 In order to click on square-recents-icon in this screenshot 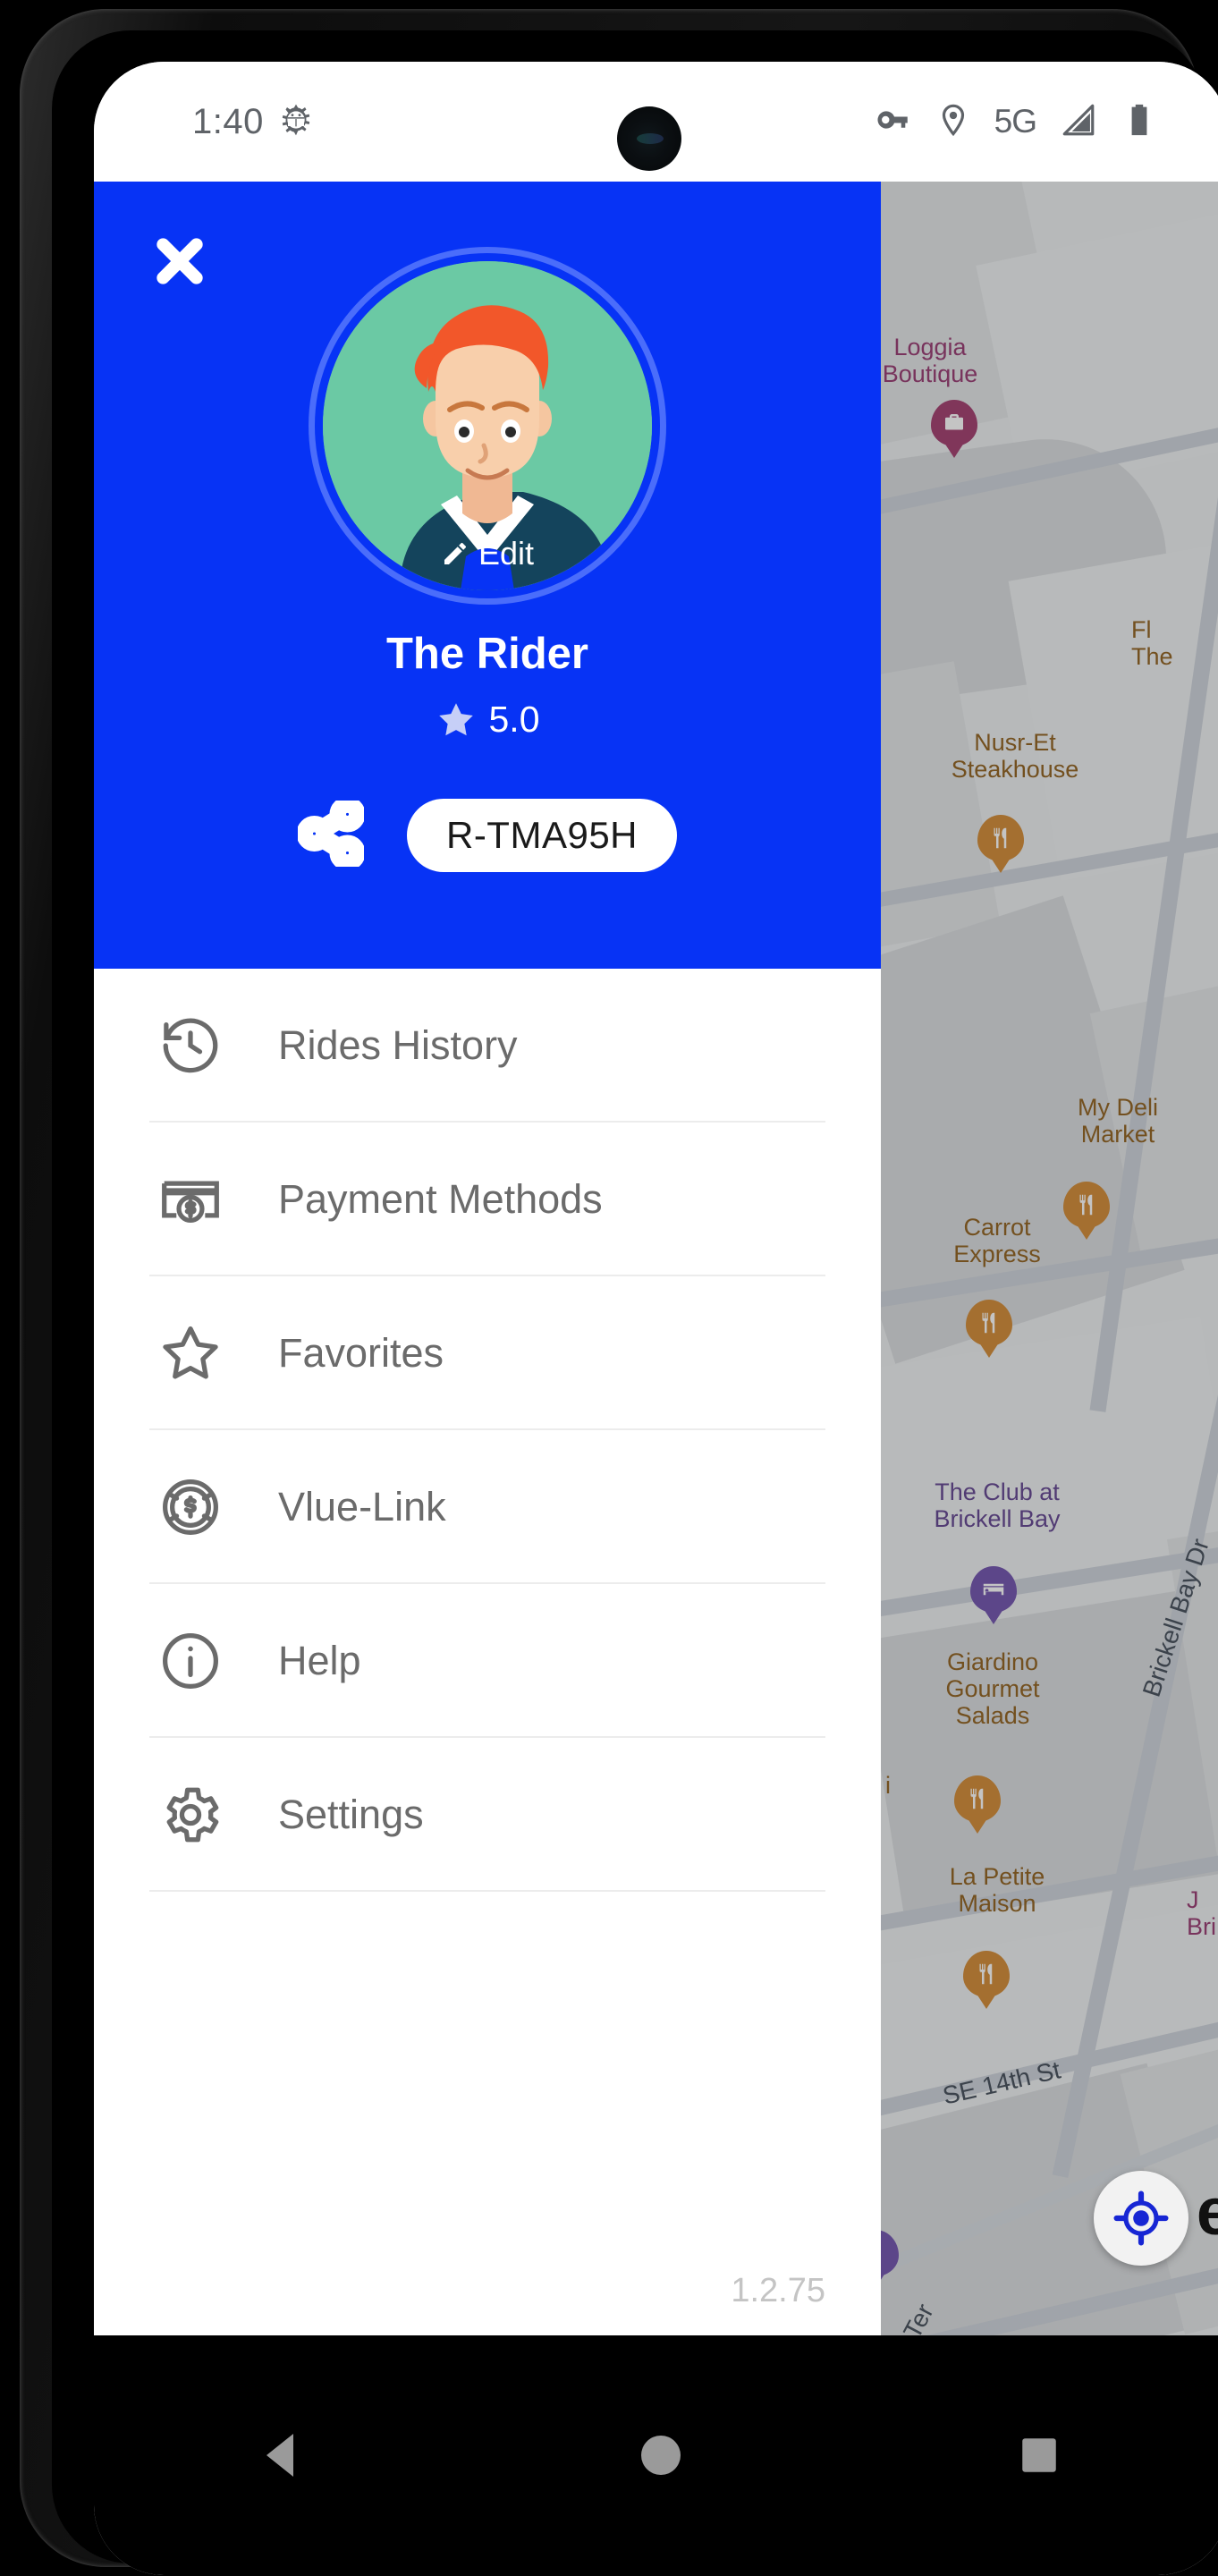, I will do `click(1038, 2455)`.